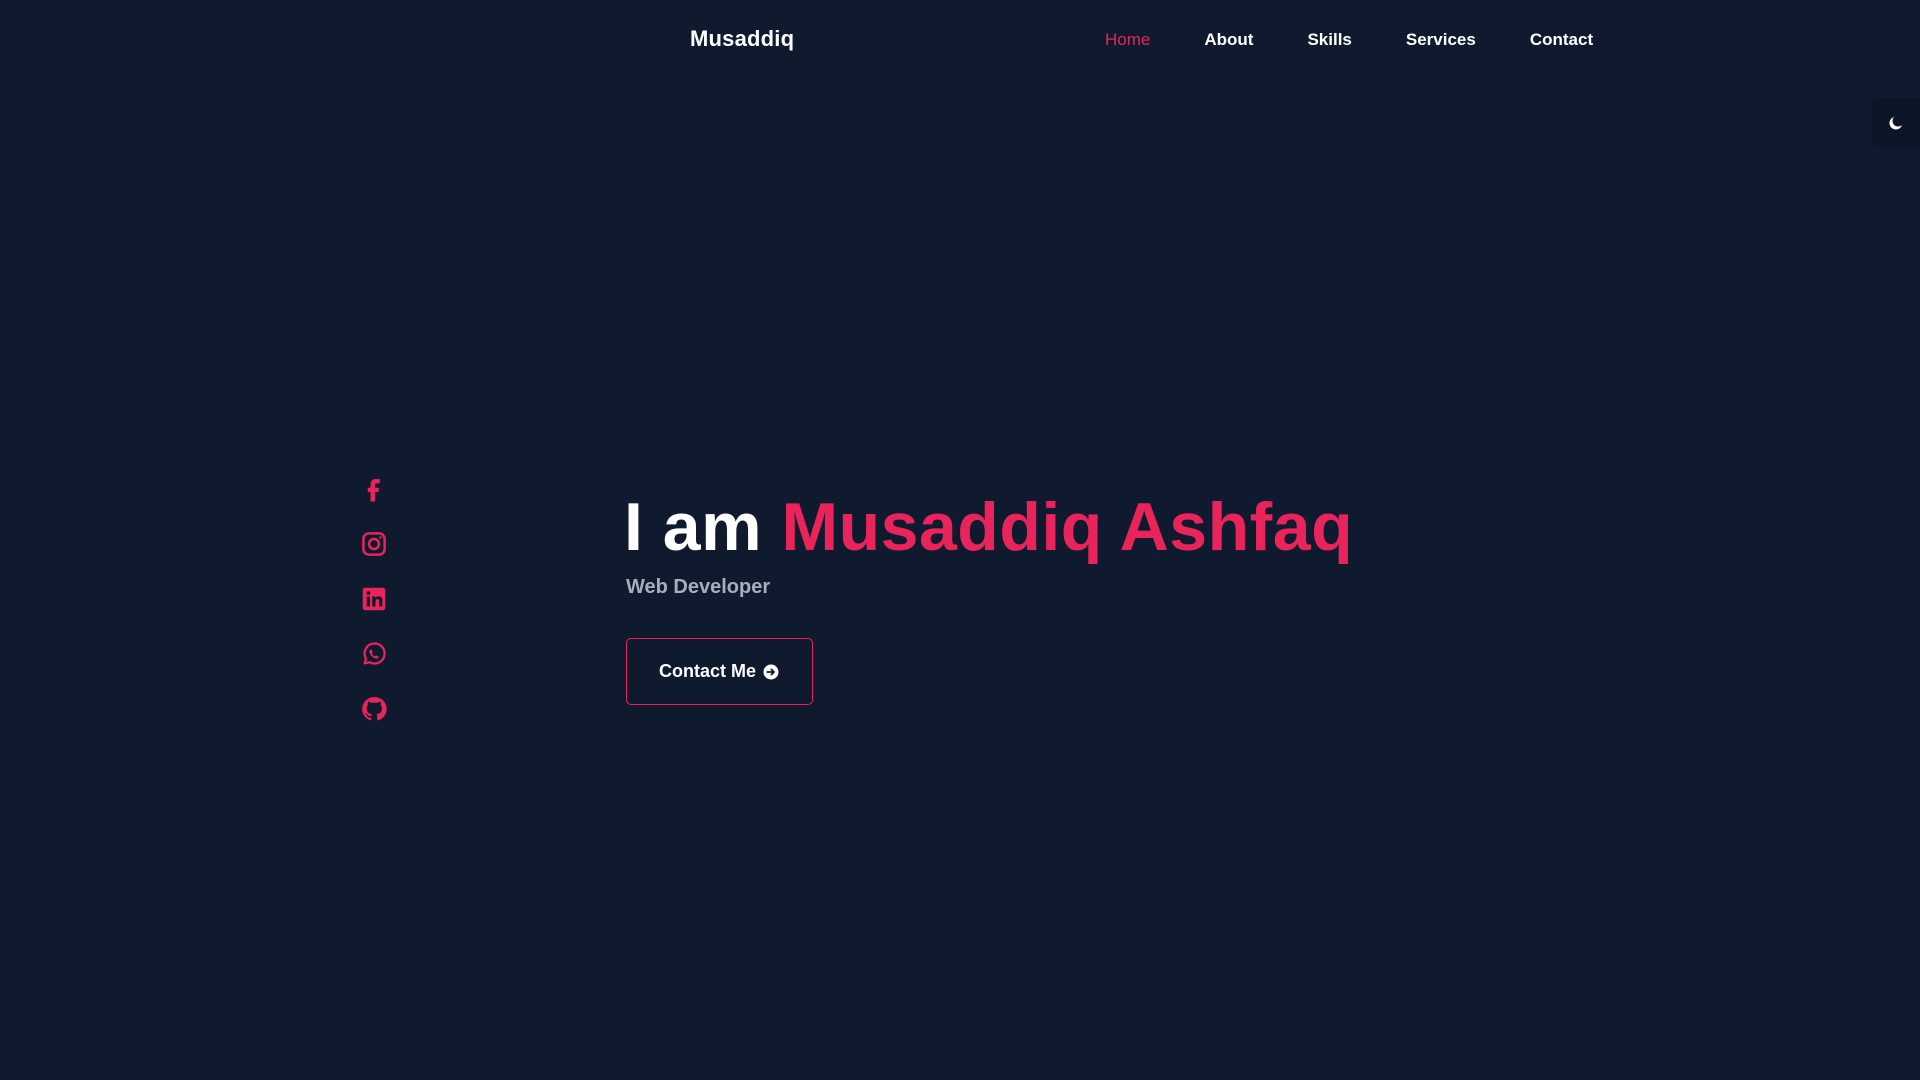 This screenshot has height=1080, width=1920. Describe the element at coordinates (1067, 527) in the screenshot. I see `hero-name: Musaddiq Ashfaq` at that location.